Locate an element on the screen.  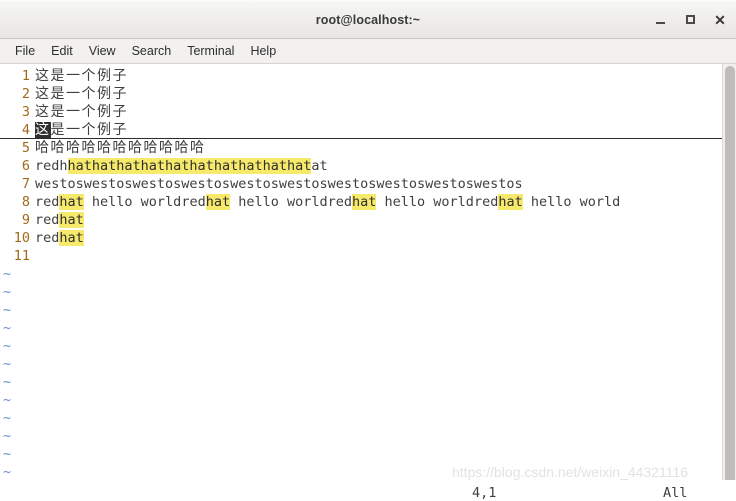
line-number: 2 is located at coordinates (25, 94).